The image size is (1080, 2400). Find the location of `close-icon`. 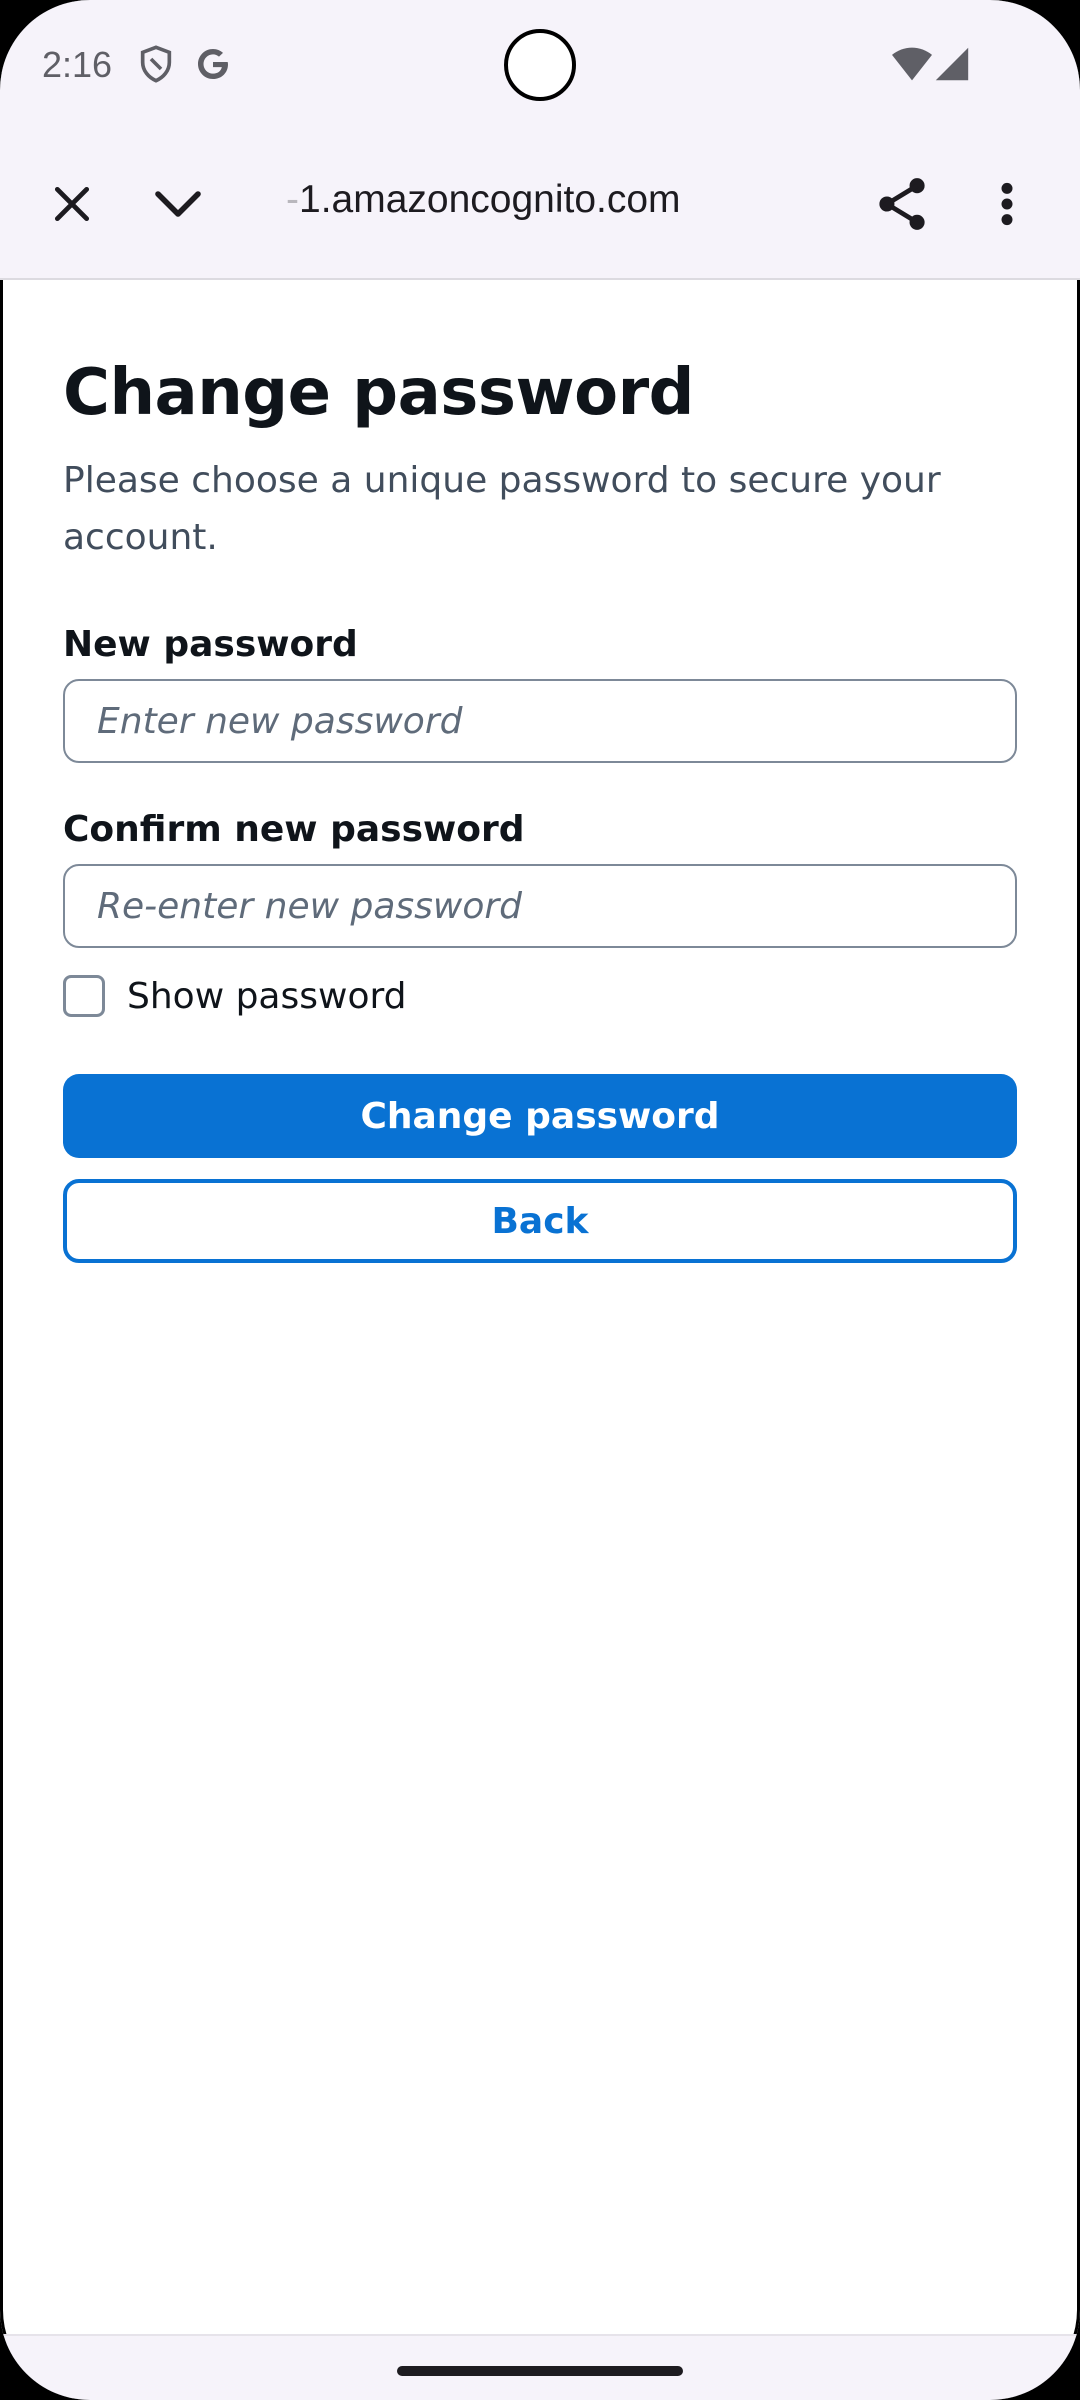

close-icon is located at coordinates (72, 206).